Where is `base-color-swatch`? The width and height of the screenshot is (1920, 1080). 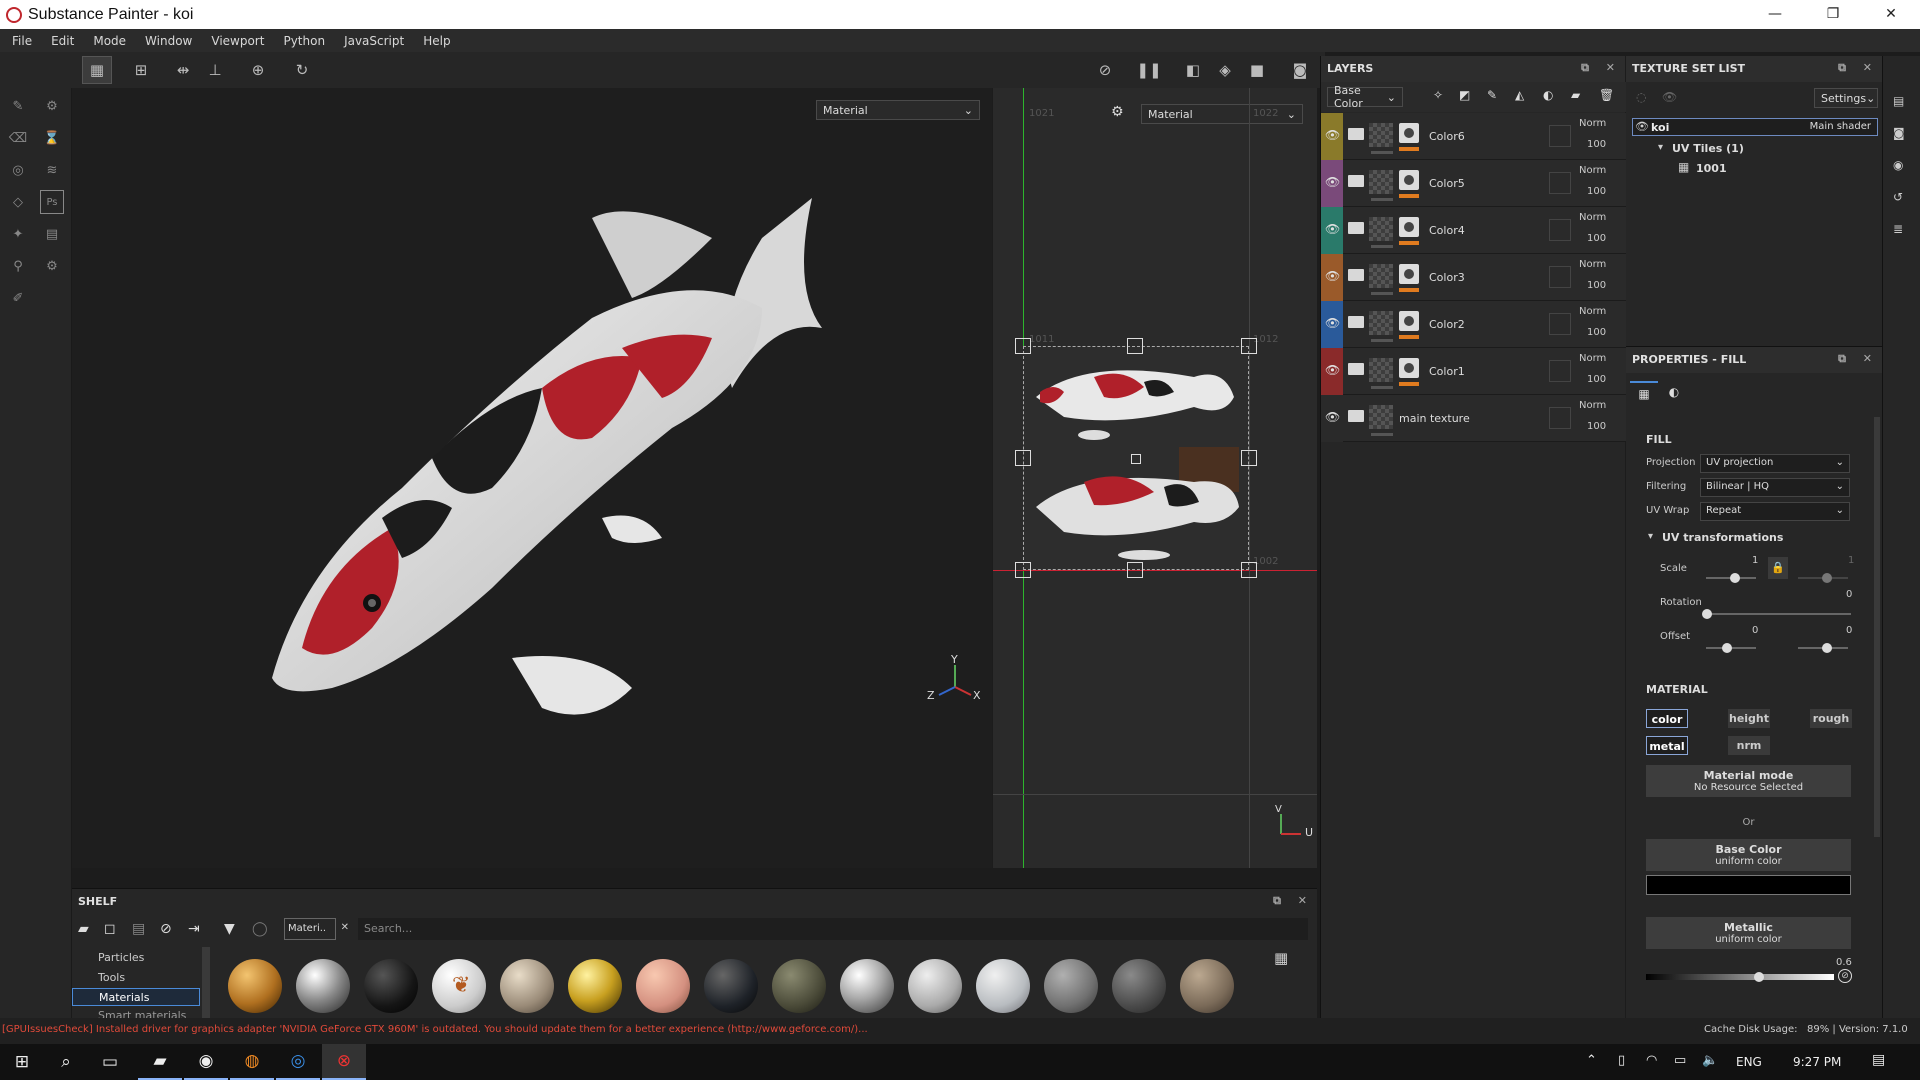
base-color-swatch is located at coordinates (1748, 885).